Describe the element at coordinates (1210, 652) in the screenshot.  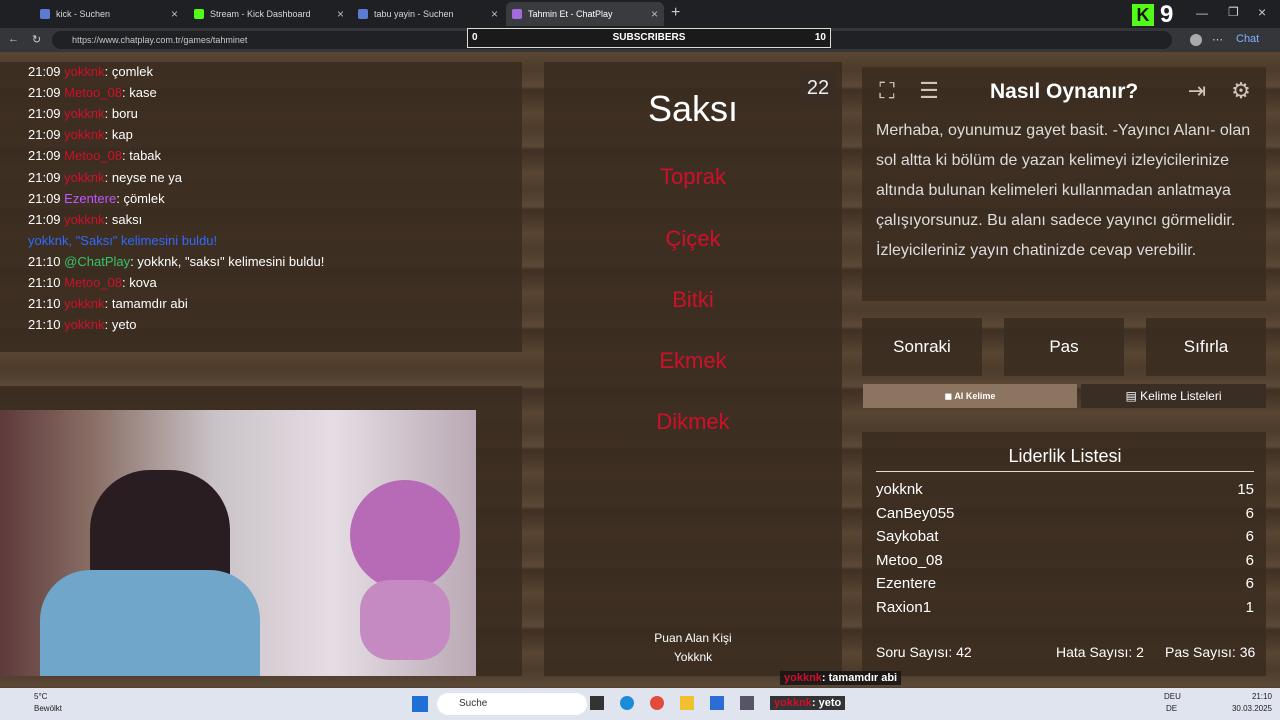
I see `pass-count: Pas Sayısı: 36` at that location.